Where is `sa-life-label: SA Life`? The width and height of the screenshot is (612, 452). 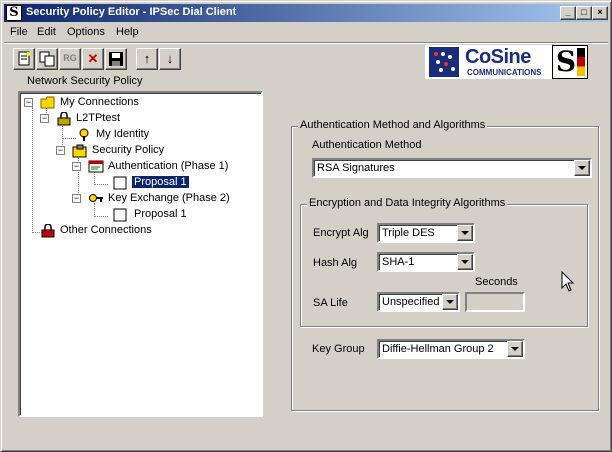 sa-life-label: SA Life is located at coordinates (330, 303).